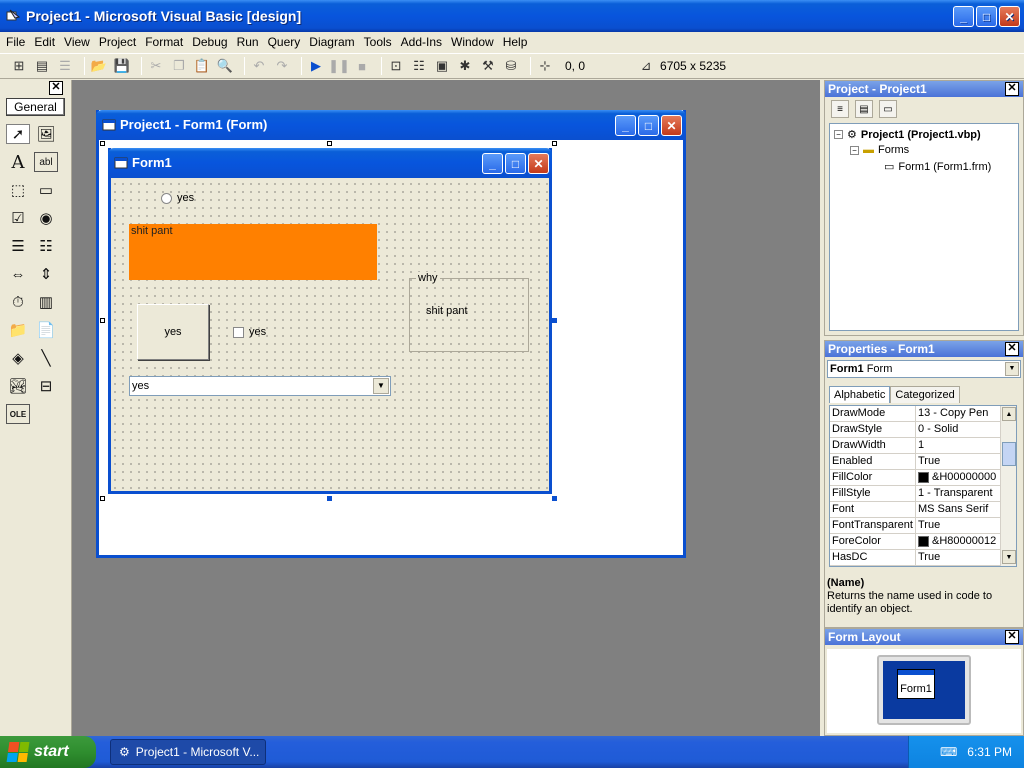 The width and height of the screenshot is (1024, 768). Describe the element at coordinates (18, 162) in the screenshot. I see `label-tool-icon: A` at that location.